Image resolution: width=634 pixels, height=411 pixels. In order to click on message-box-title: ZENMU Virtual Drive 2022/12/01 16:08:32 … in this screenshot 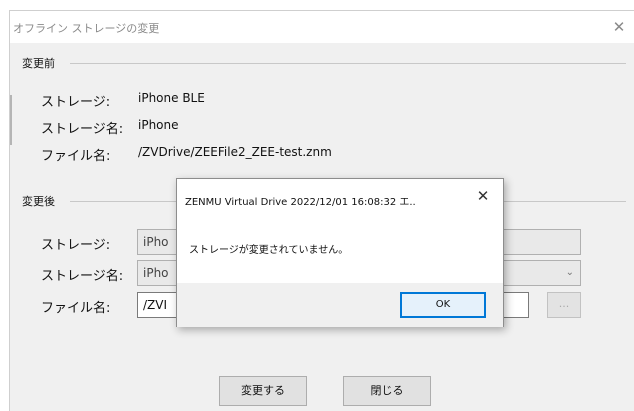, I will do `click(300, 202)`.